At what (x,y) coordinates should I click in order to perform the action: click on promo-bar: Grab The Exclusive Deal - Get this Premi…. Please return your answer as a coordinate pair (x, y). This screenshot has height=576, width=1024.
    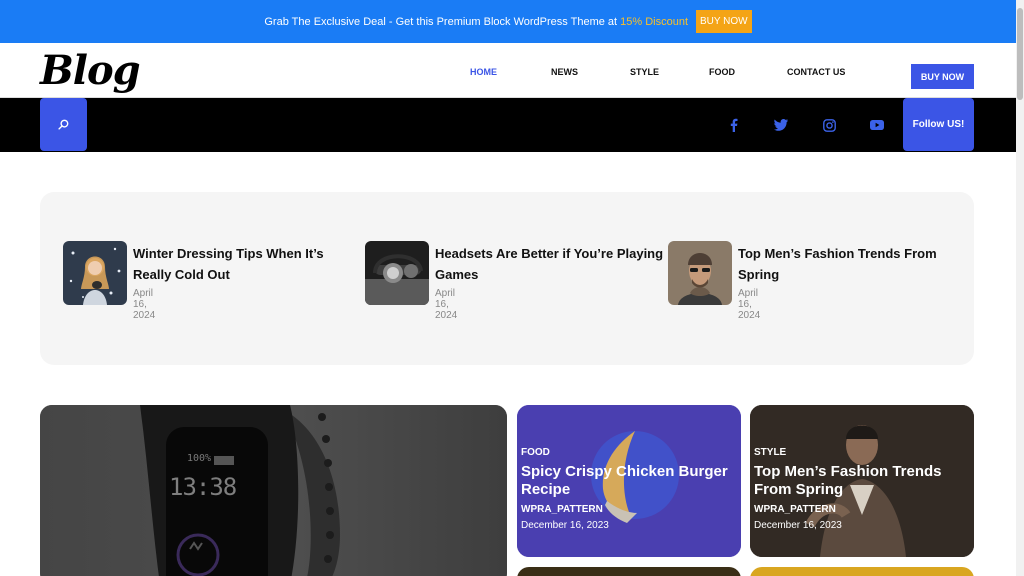
    Looking at the image, I should click on (508, 21).